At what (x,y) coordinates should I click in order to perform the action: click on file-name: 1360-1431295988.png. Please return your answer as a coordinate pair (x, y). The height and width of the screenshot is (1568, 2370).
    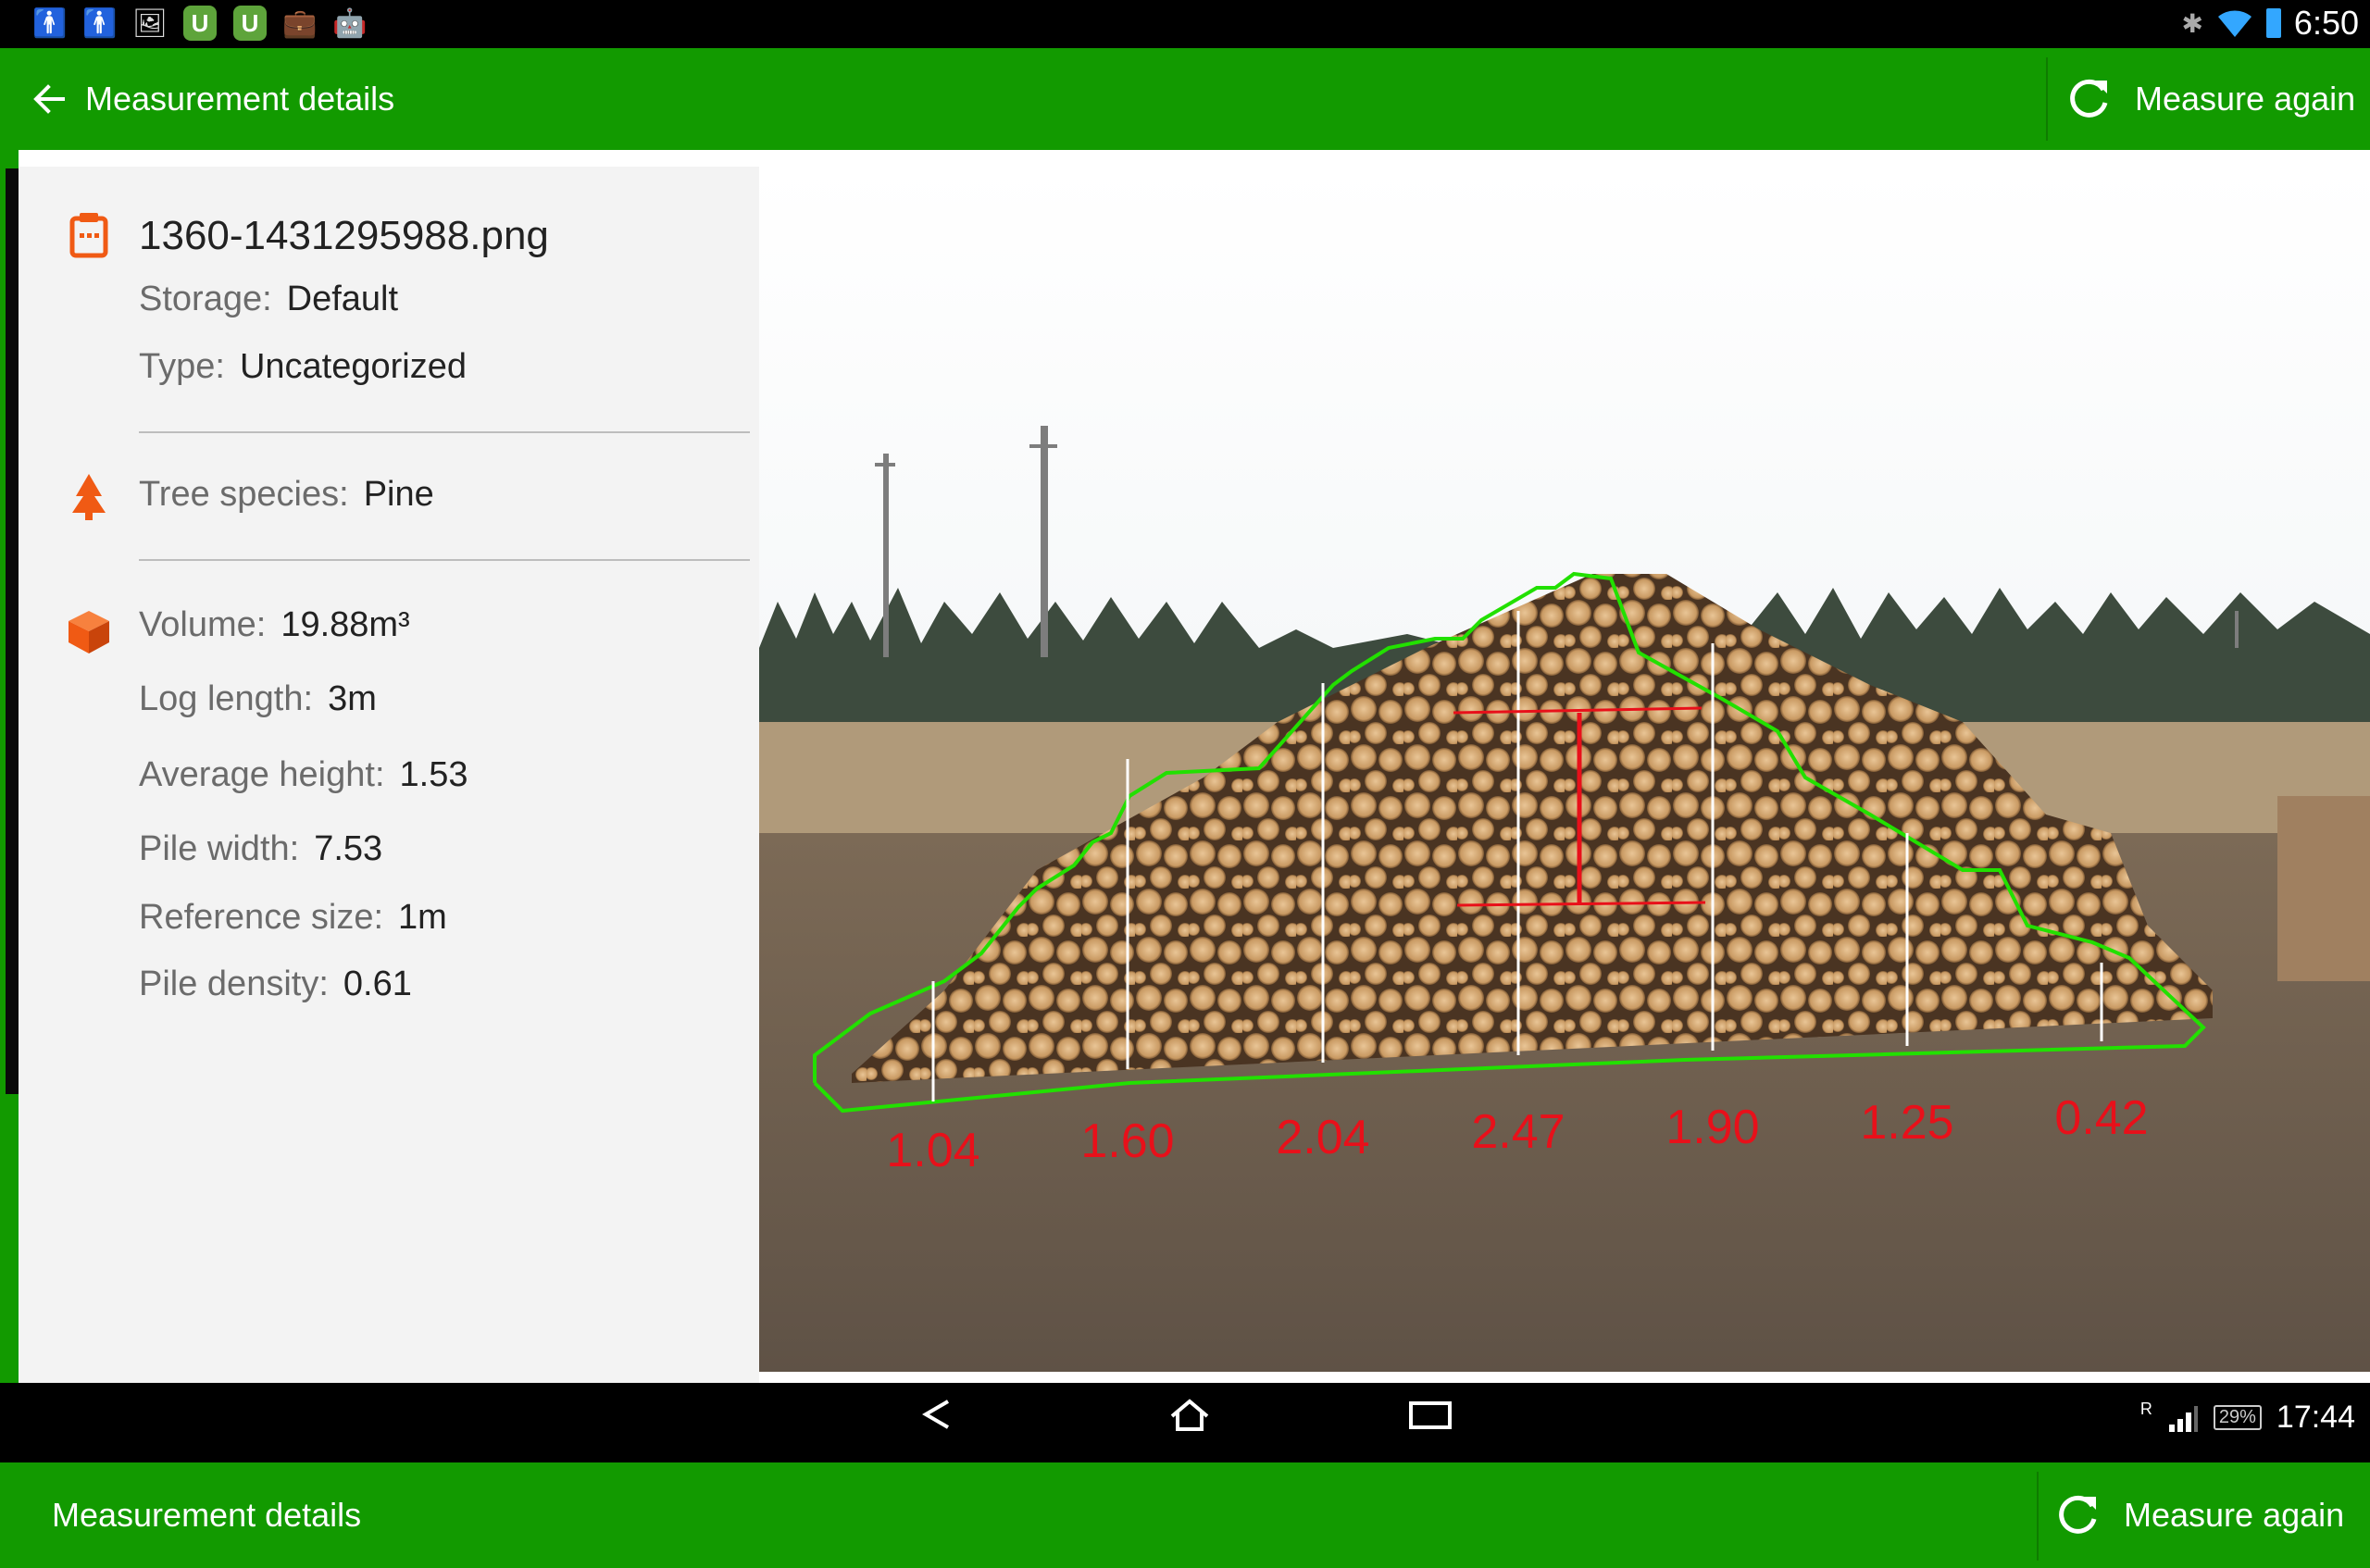
    Looking at the image, I should click on (344, 235).